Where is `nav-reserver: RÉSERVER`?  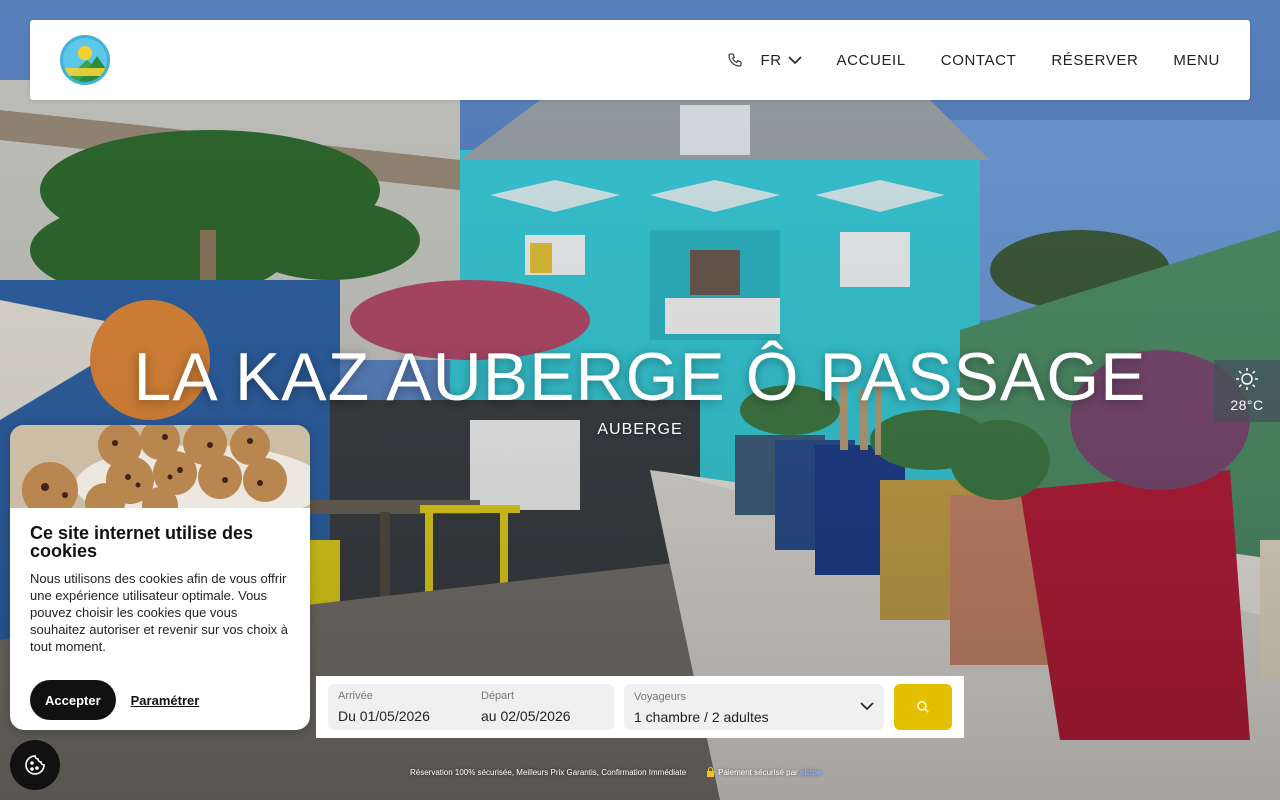 nav-reserver: RÉSERVER is located at coordinates (1094, 60).